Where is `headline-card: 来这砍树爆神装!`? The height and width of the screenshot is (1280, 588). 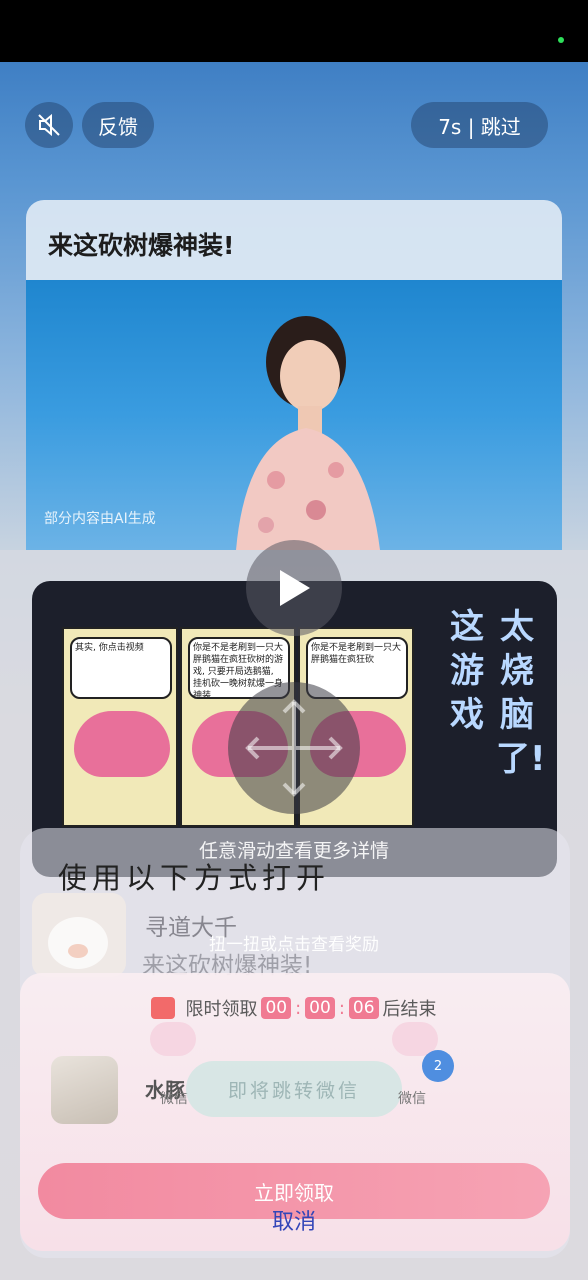
headline-card: 来这砍树爆神装! is located at coordinates (294, 240).